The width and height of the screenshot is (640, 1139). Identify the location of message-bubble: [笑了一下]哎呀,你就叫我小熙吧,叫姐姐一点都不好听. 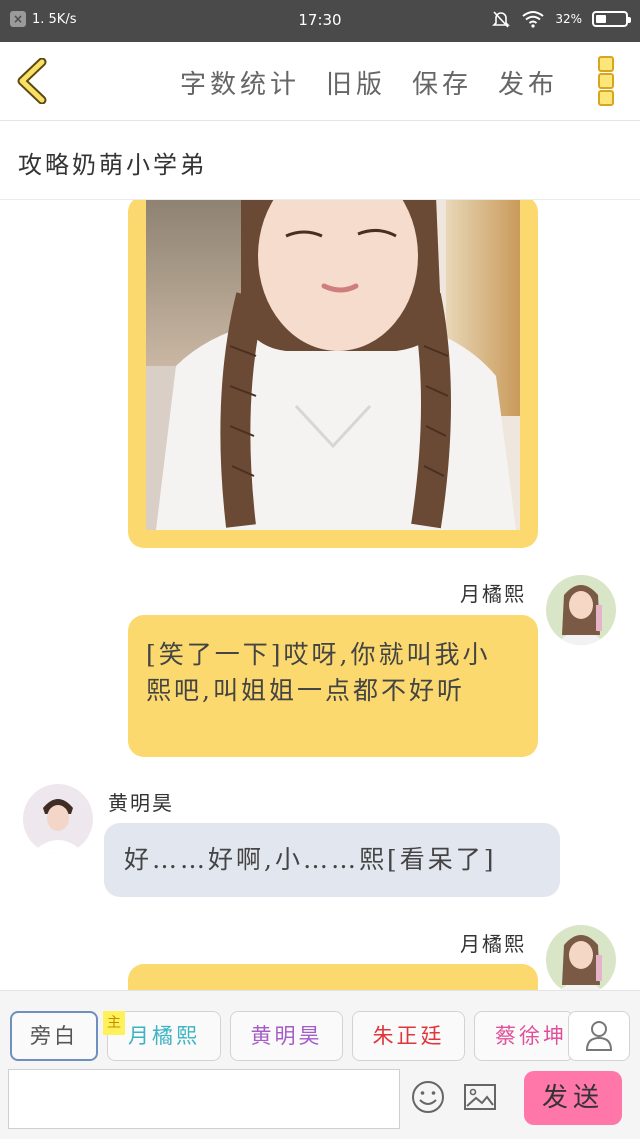
(333, 686).